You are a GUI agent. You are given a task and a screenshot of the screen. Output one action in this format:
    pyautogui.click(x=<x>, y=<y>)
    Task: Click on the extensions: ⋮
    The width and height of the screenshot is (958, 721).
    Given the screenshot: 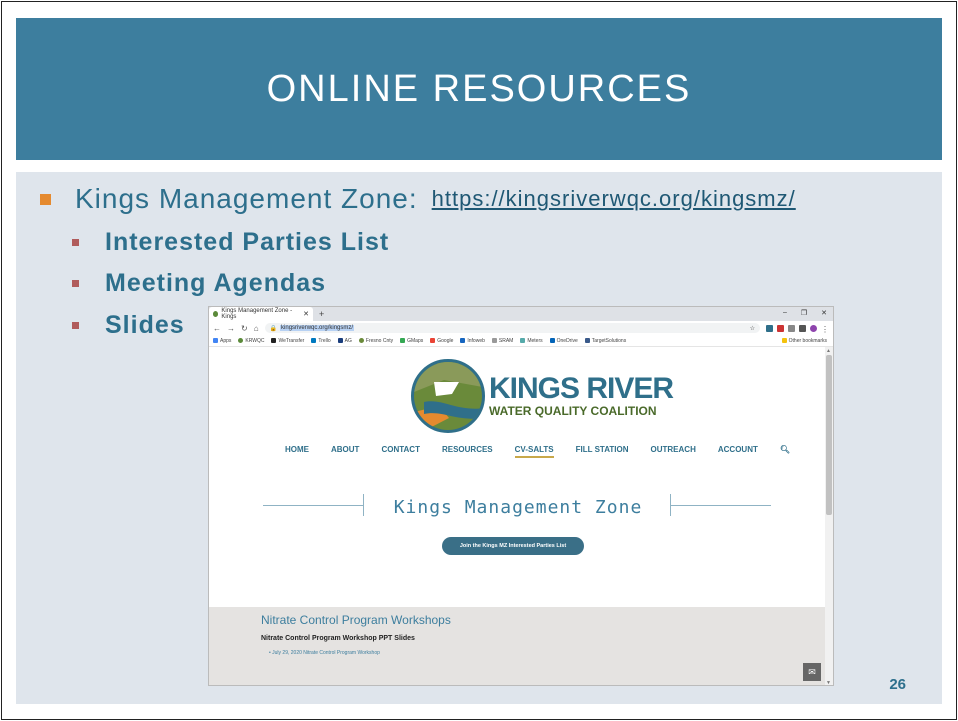 What is the action you would take?
    pyautogui.click(x=797, y=329)
    